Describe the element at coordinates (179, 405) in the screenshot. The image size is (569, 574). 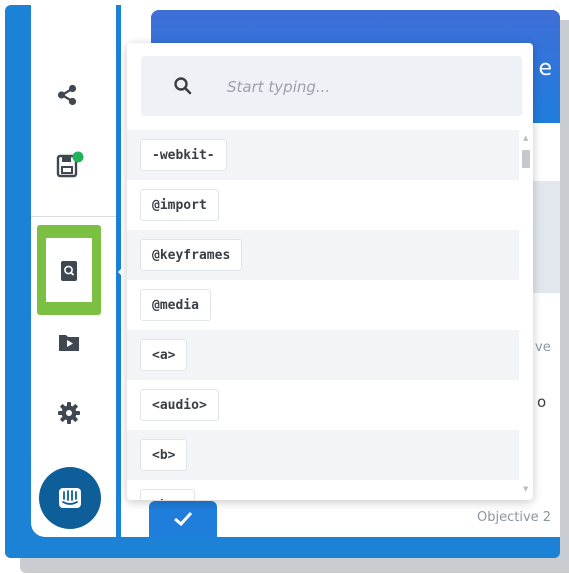
I see `list-item-label: <audio>` at that location.